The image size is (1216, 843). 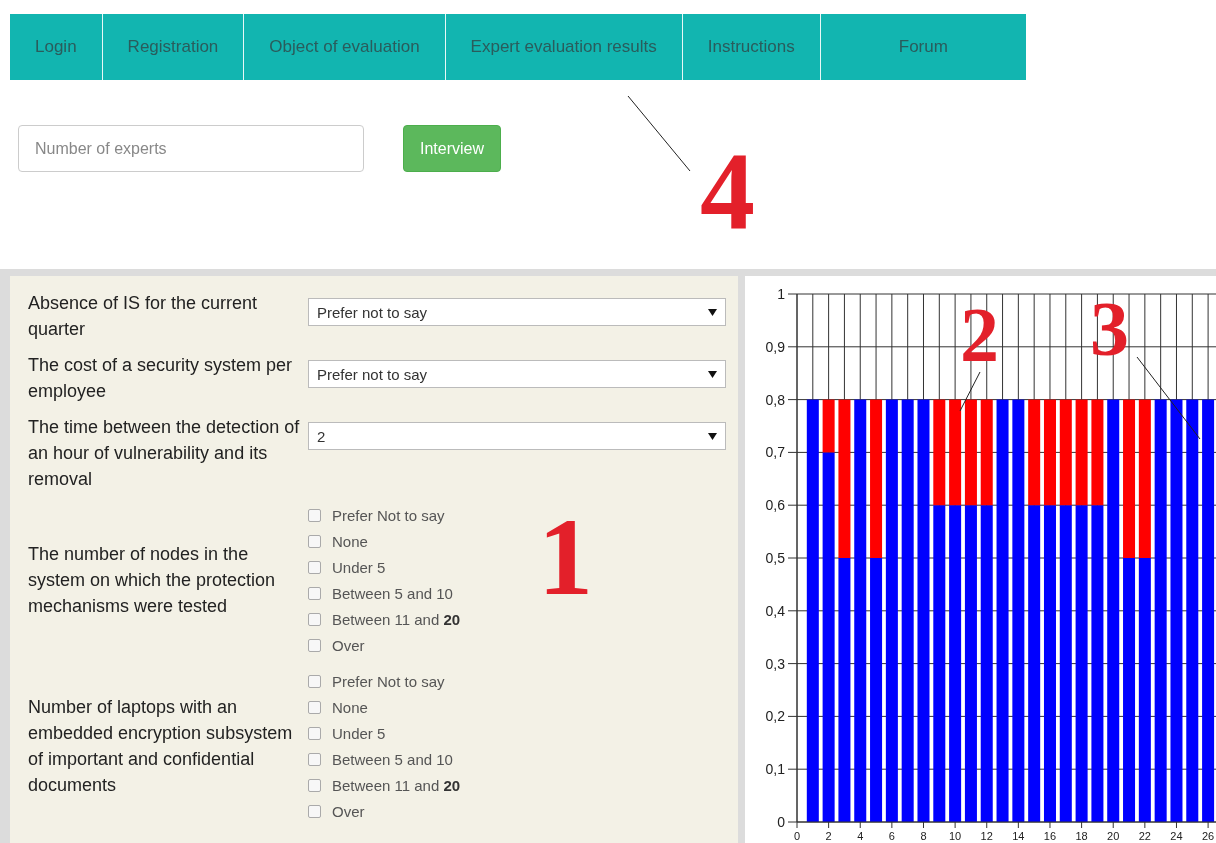 I want to click on question-label: The cost of a security system per employee, so click(x=161, y=378).